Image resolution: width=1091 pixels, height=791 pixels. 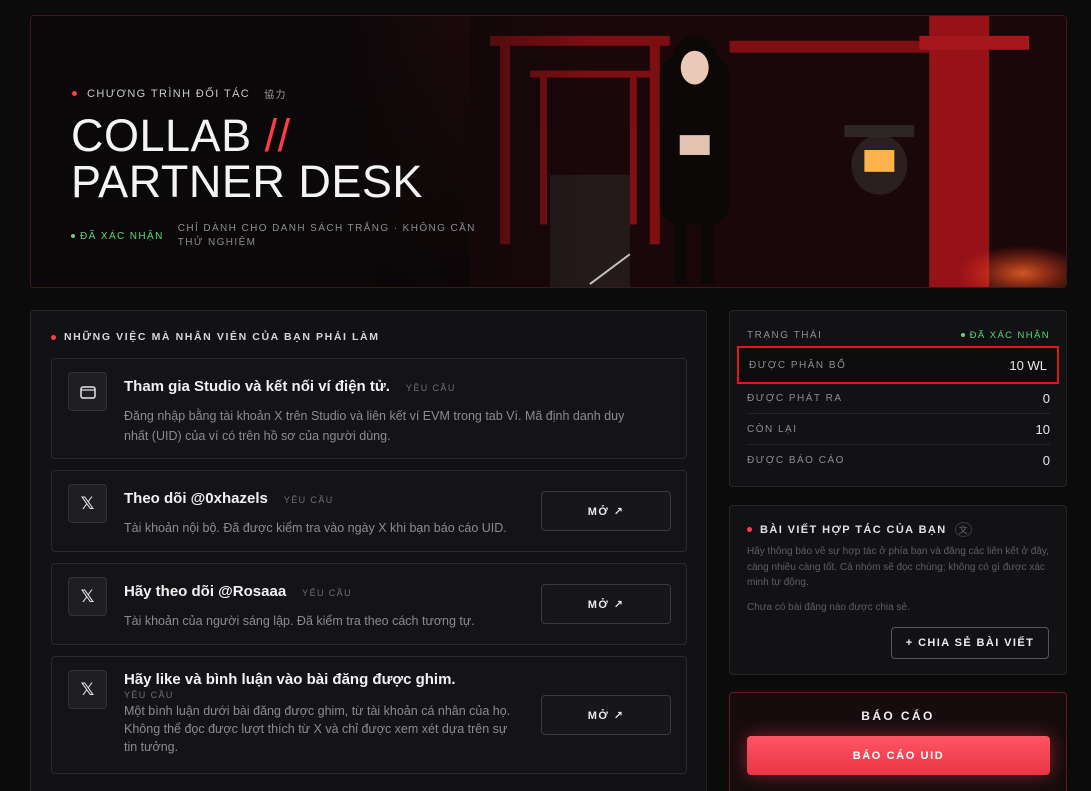 What do you see at coordinates (161, 135) in the screenshot?
I see `title-line1: COLLAB` at bounding box center [161, 135].